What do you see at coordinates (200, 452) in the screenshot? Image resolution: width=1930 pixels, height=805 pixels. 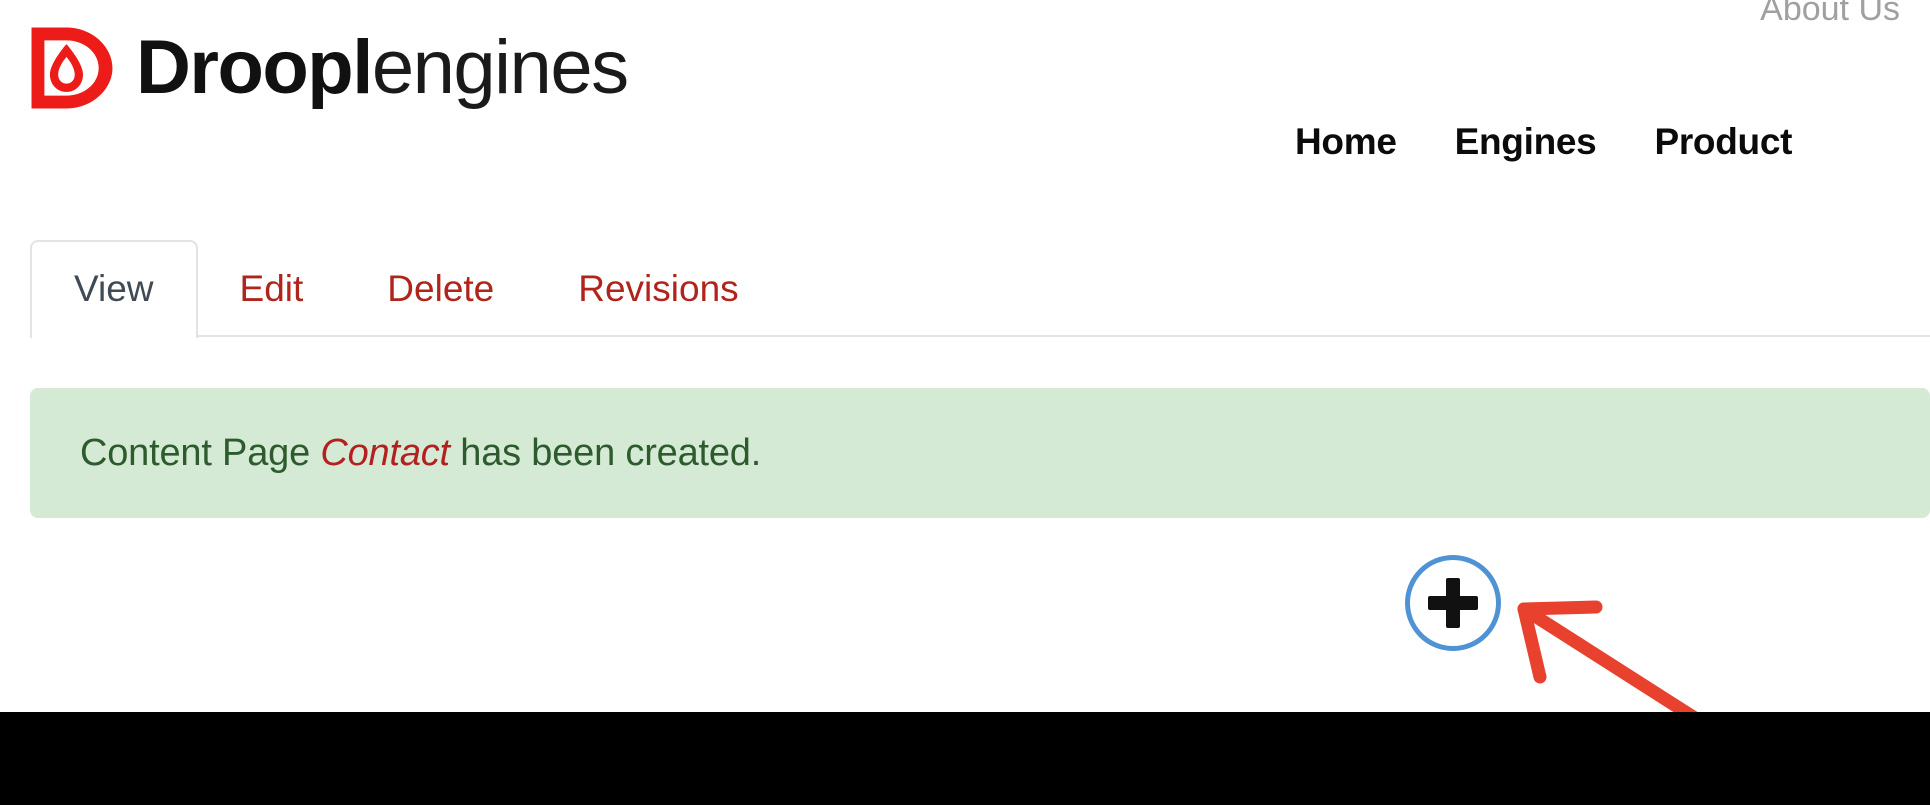 I see `status-message-prefix: Content Page` at bounding box center [200, 452].